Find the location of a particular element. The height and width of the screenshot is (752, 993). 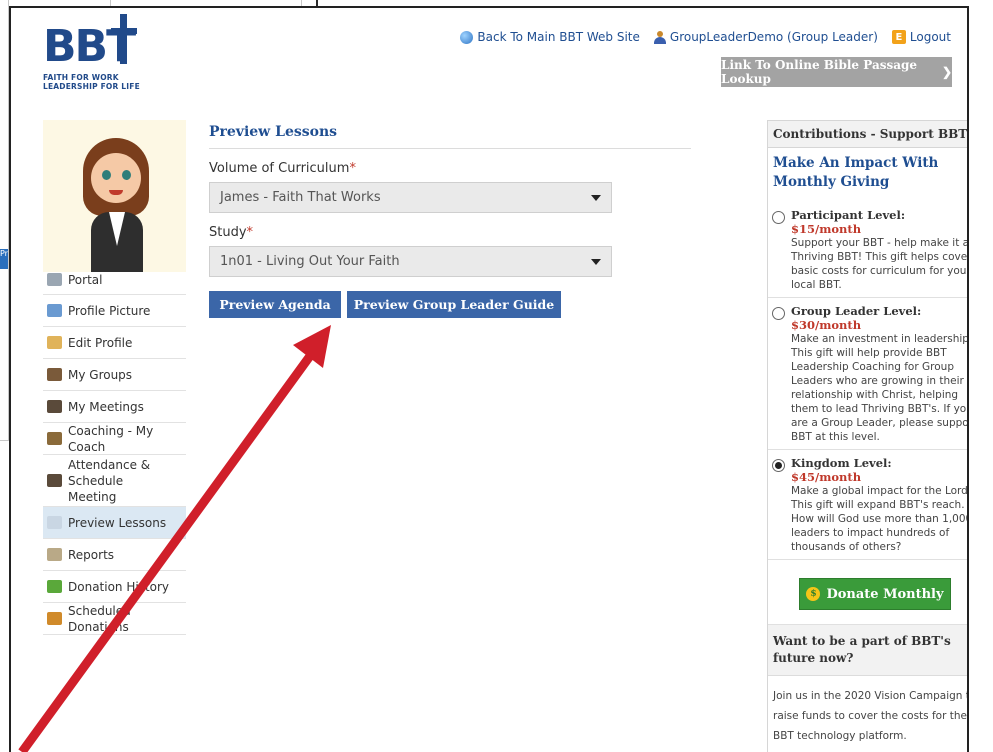

sidebar-item-attendance: Attendance & Schedule Meeting is located at coordinates (114, 481).